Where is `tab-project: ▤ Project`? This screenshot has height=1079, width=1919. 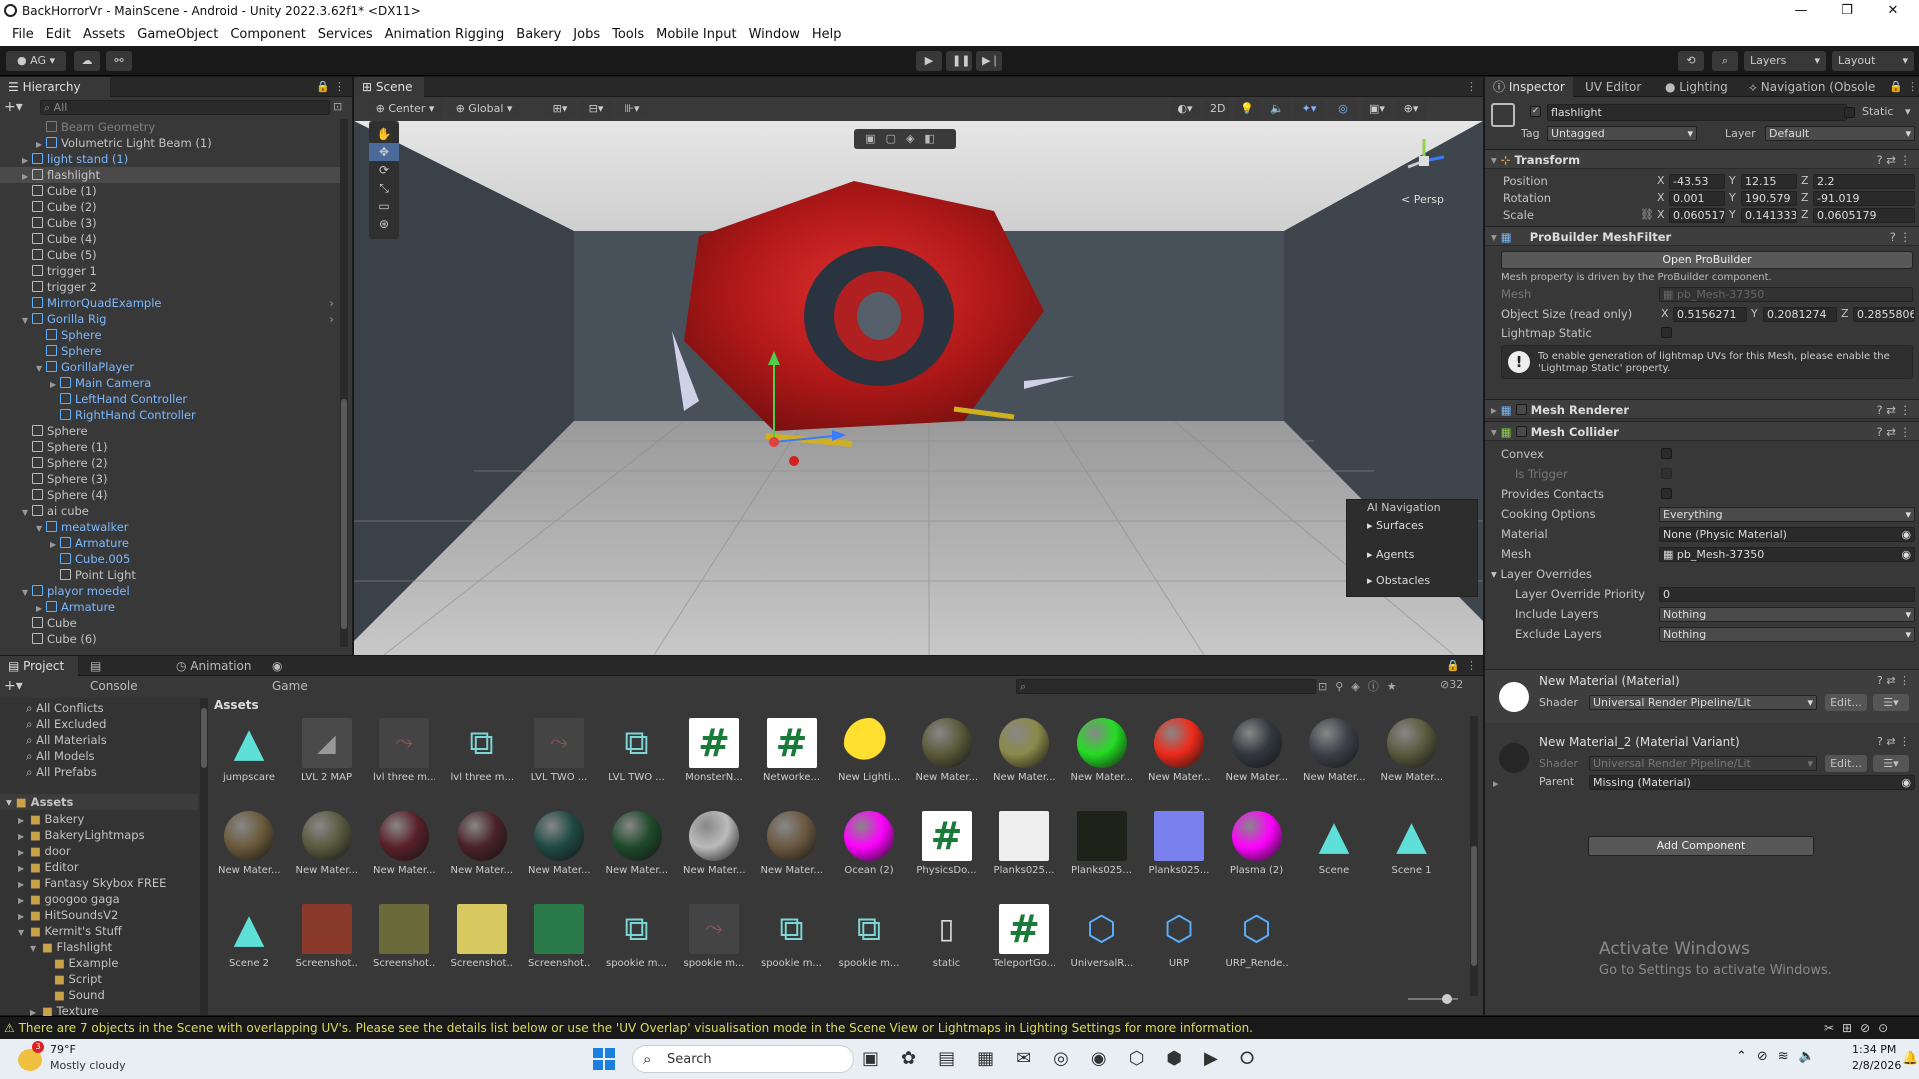
tab-project: ▤ Project is located at coordinates (39, 666).